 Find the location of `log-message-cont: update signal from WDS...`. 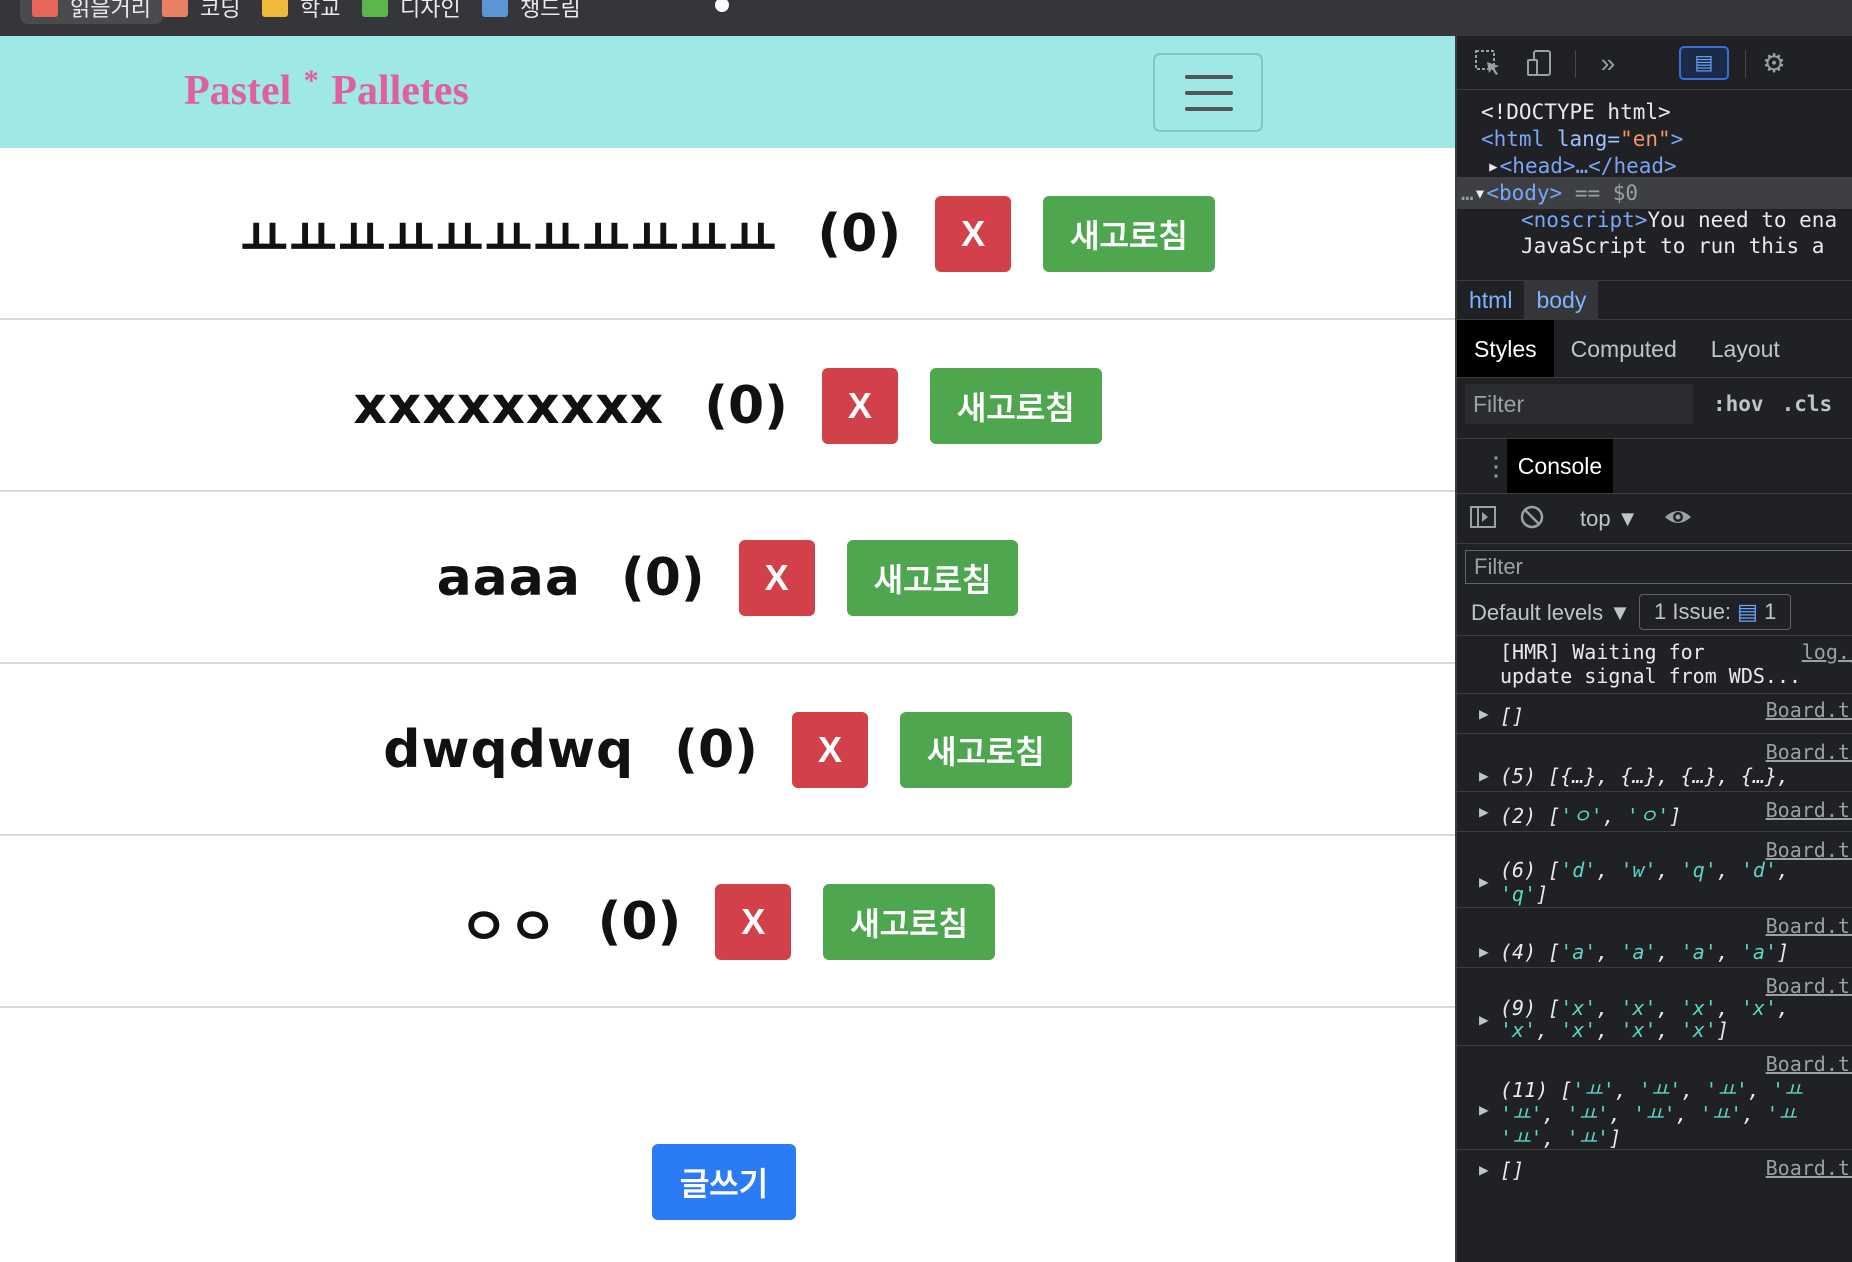

log-message-cont: update signal from WDS... is located at coordinates (1651, 676).